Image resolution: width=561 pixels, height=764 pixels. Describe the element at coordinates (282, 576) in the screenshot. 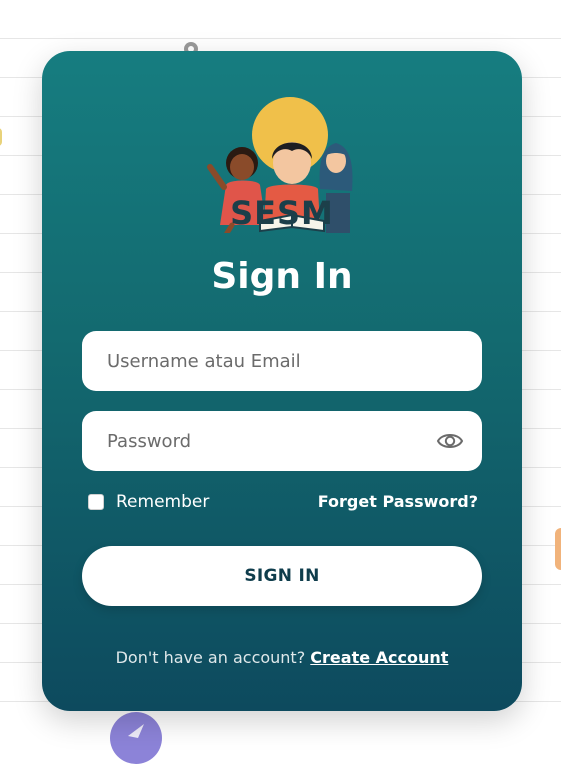

I see `signin-button: SIGN IN` at that location.